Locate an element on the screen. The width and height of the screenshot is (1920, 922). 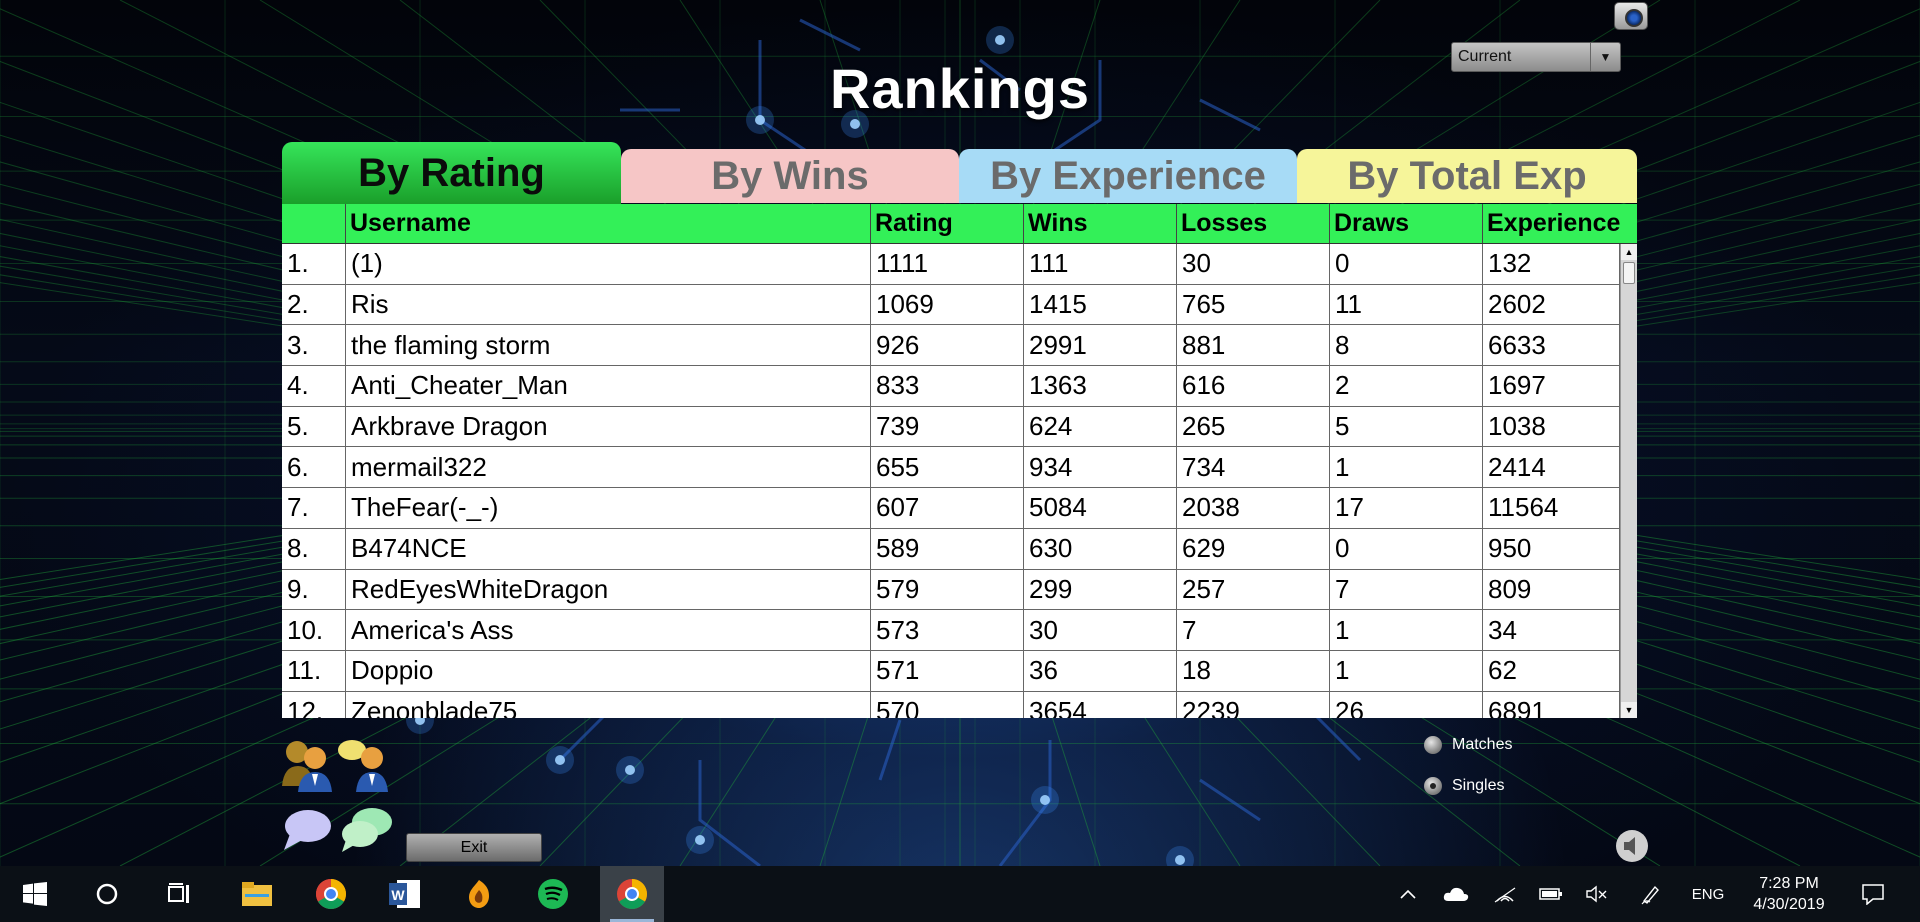
table-row: 3. the flaming storm 926 2991 881 8 6633 is located at coordinates (951, 346).